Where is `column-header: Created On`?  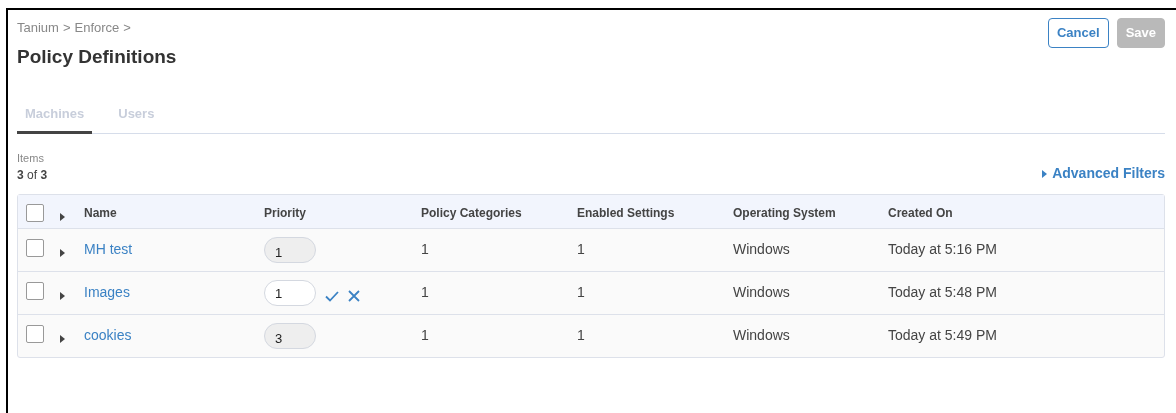
column-header: Created On is located at coordinates (920, 213).